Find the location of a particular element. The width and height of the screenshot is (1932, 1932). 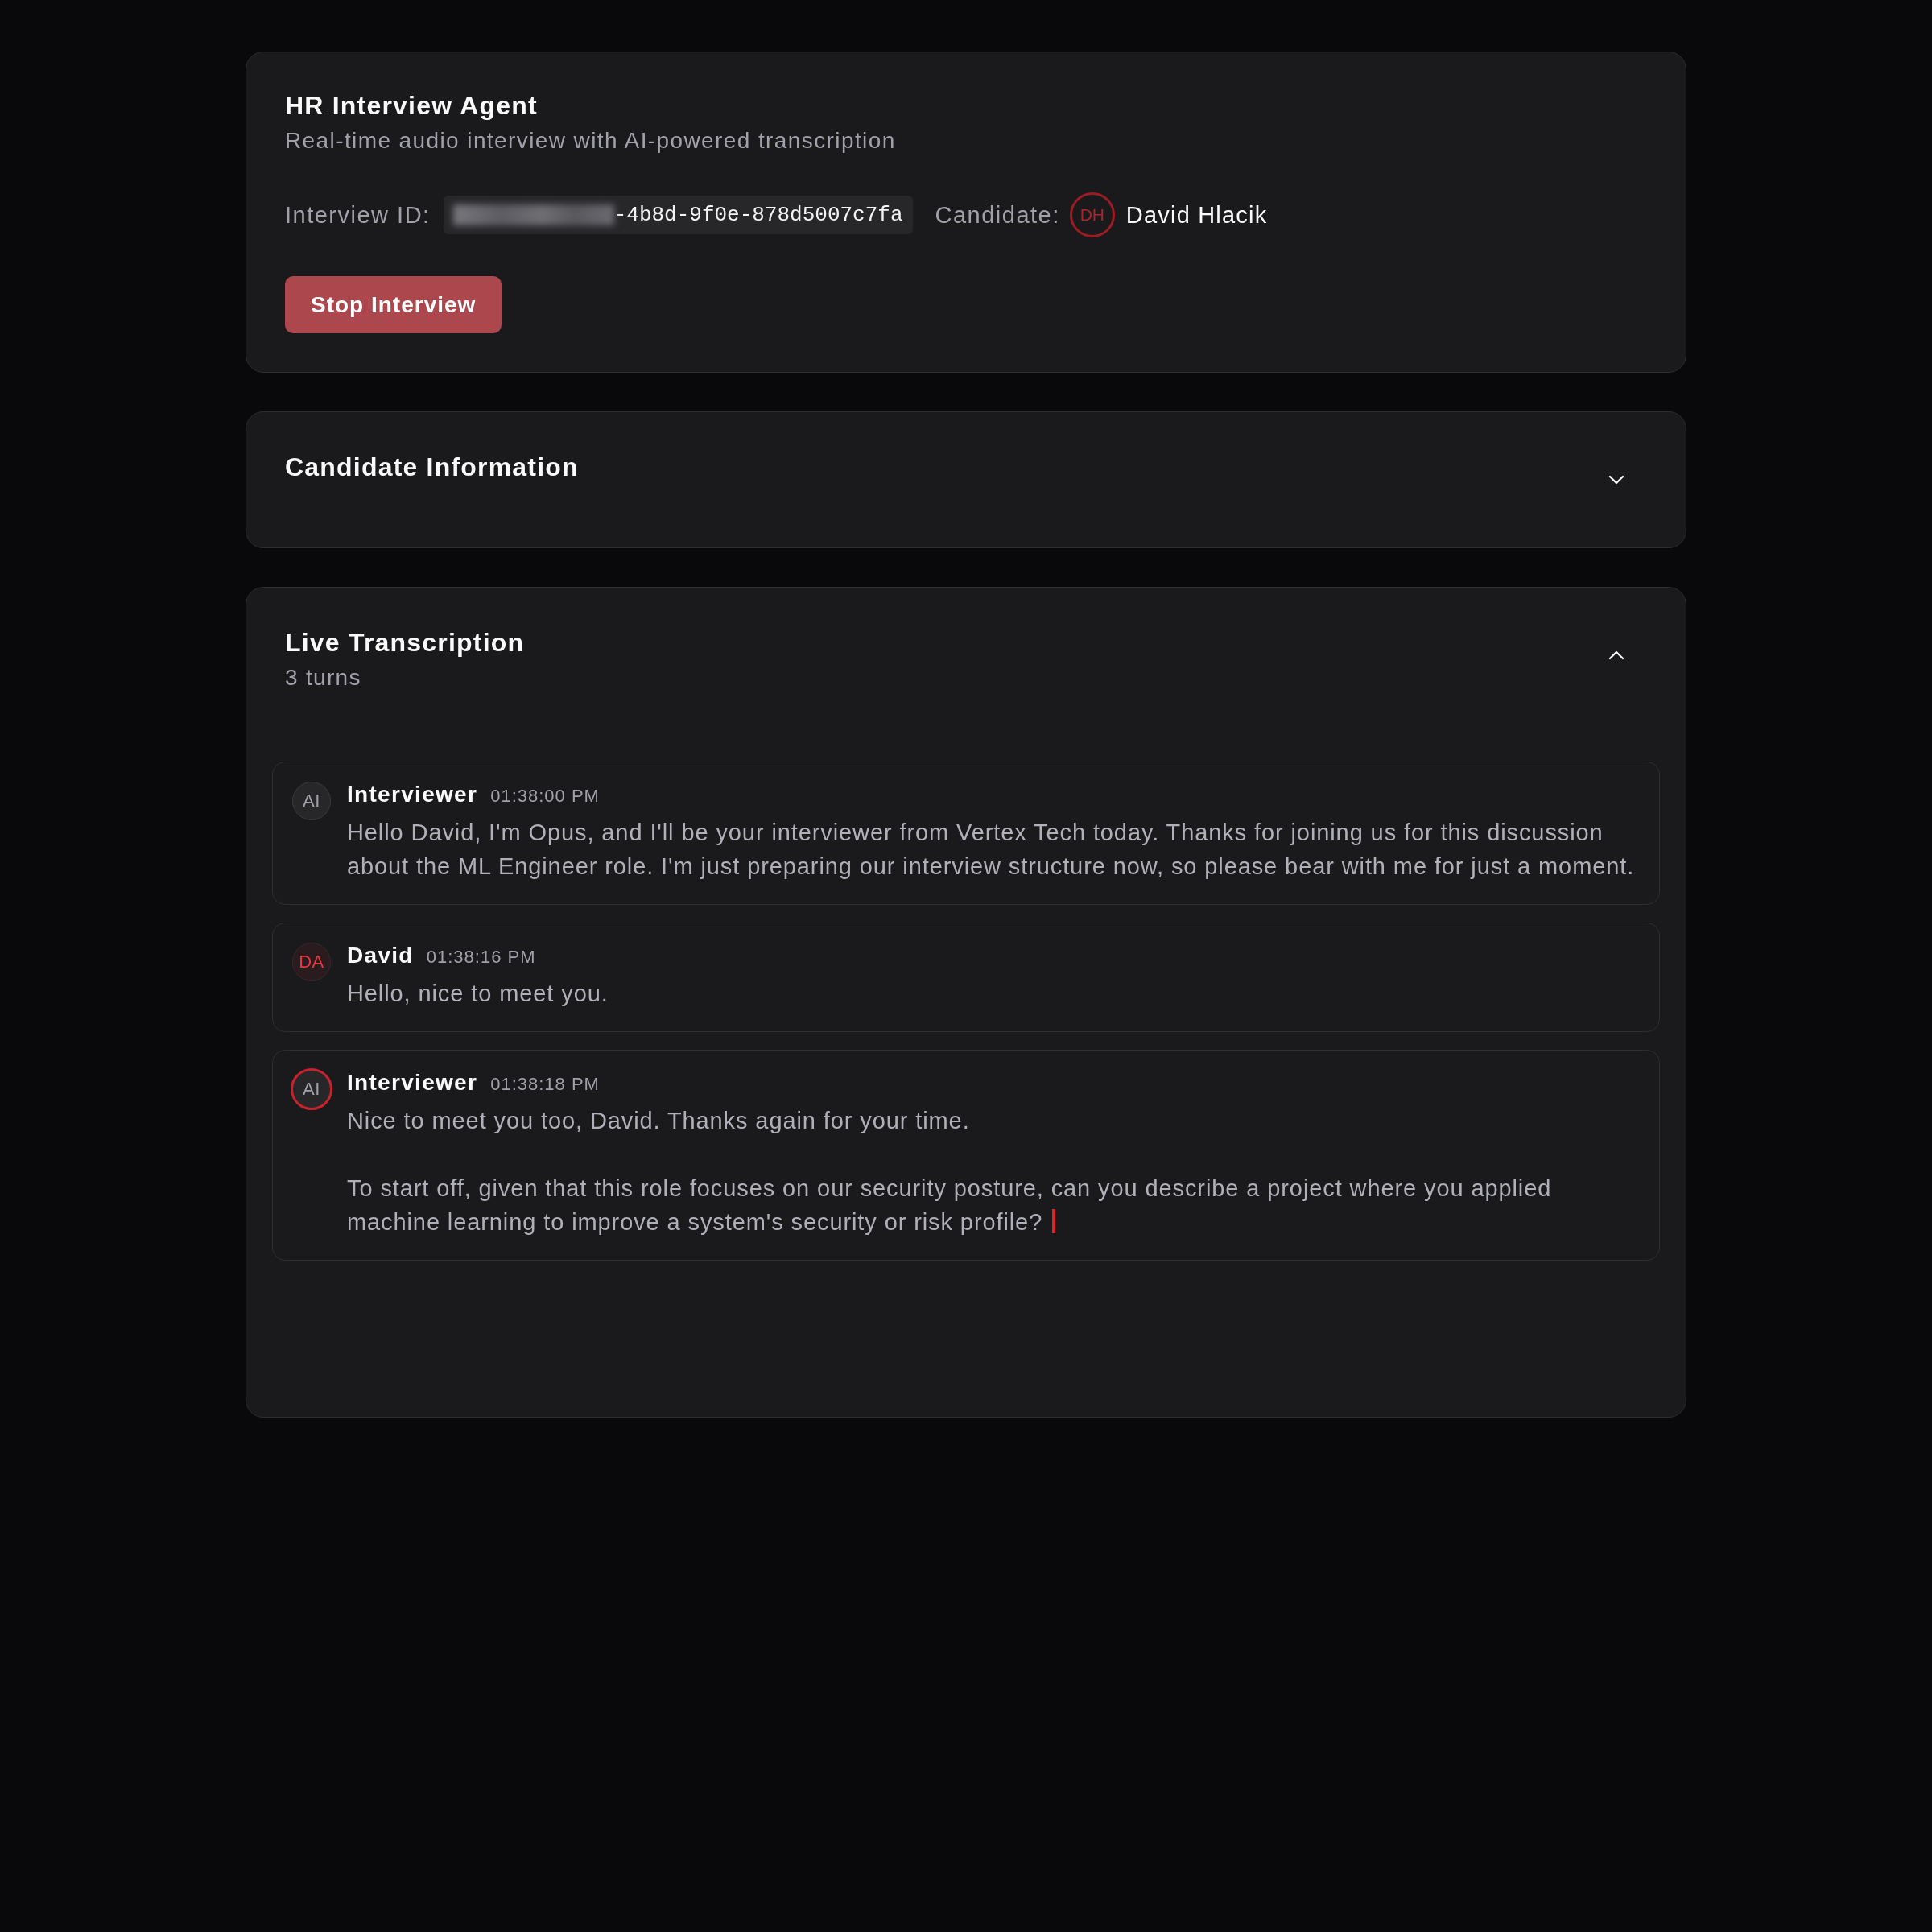

section-title: Live Transcription is located at coordinates (405, 642).